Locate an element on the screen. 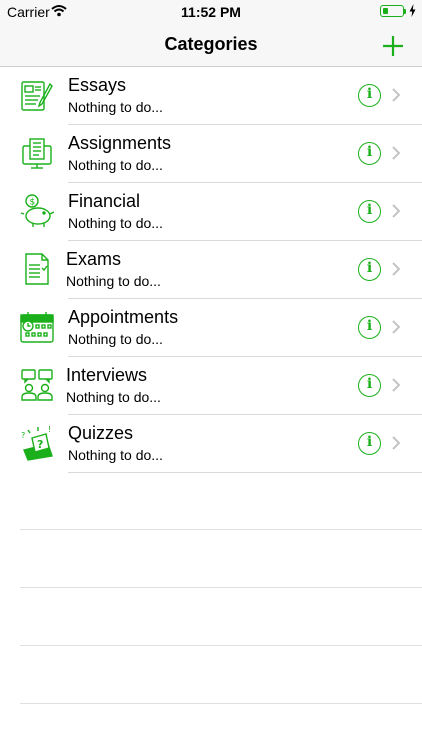 The height and width of the screenshot is (750, 422). charging-bolt-icon is located at coordinates (412, 10).